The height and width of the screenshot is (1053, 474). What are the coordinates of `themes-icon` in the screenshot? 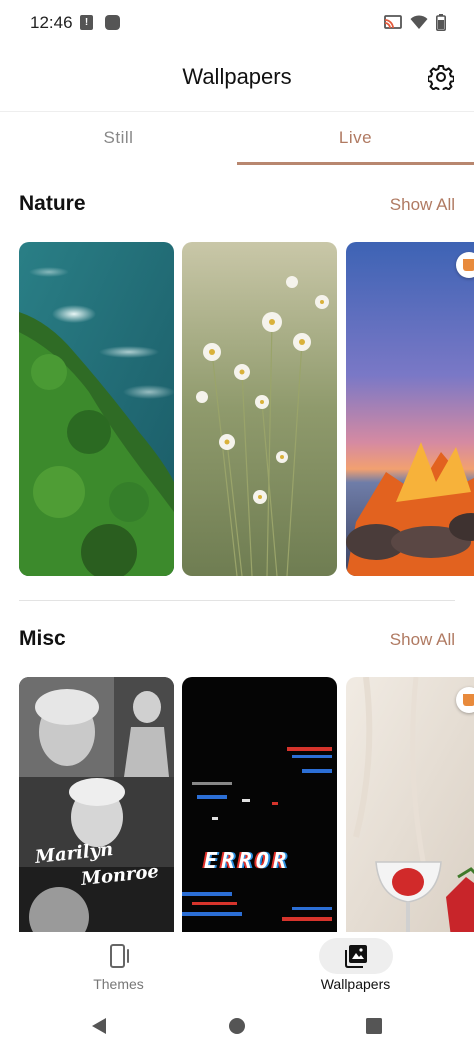 It's located at (119, 956).